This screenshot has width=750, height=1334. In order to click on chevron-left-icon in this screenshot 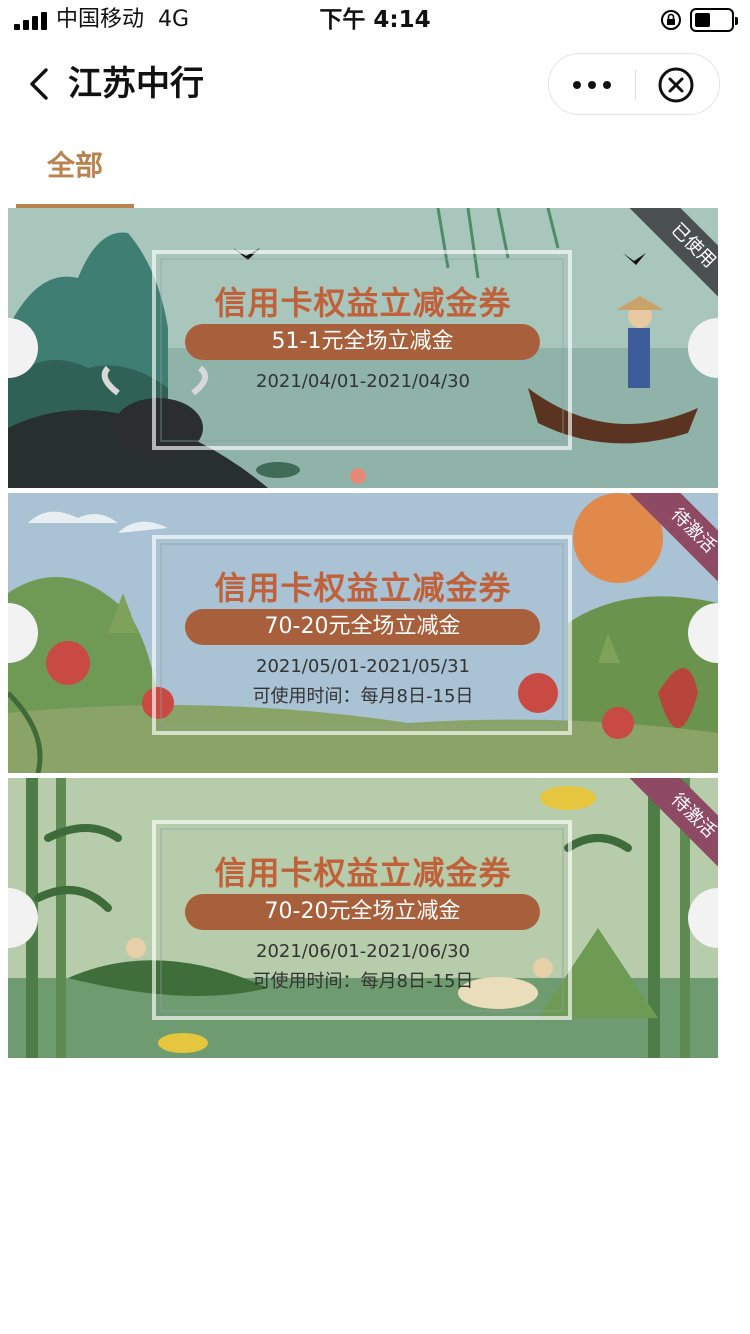, I will do `click(39, 84)`.